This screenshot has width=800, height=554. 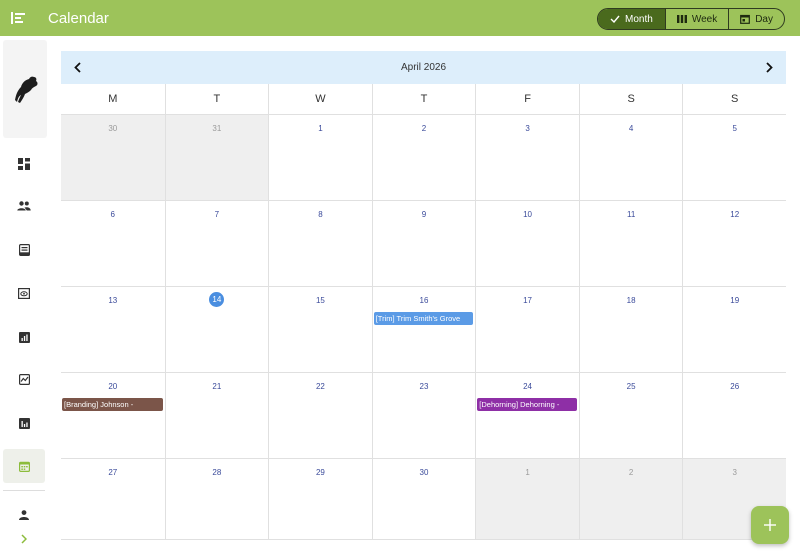 I want to click on day-cell: 22, so click(x=320, y=416).